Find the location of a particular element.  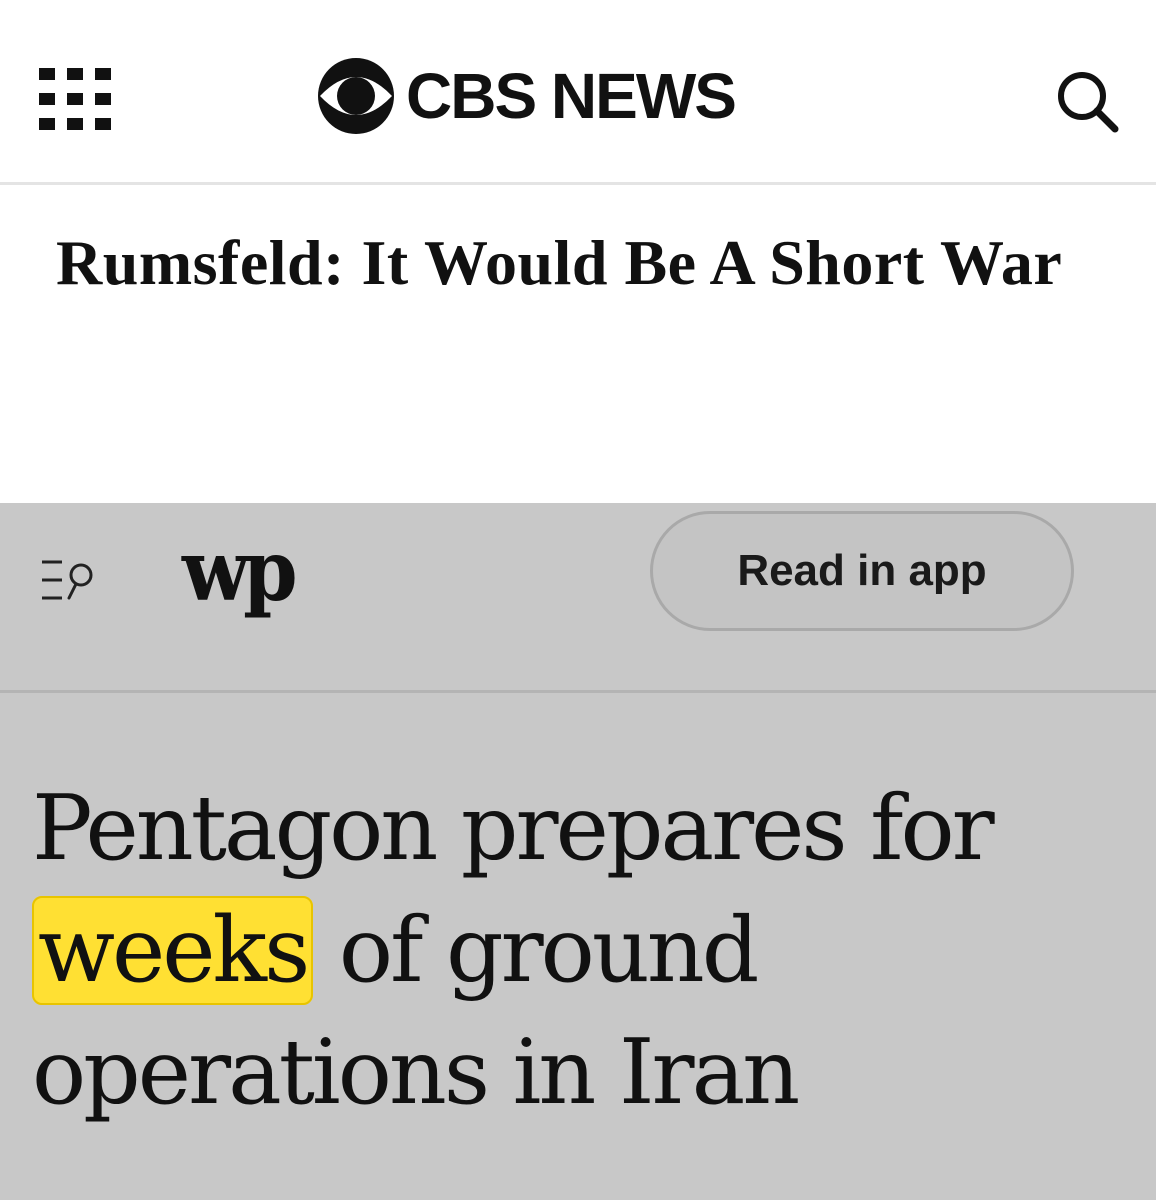

grid-menu-icon is located at coordinates (75, 99).